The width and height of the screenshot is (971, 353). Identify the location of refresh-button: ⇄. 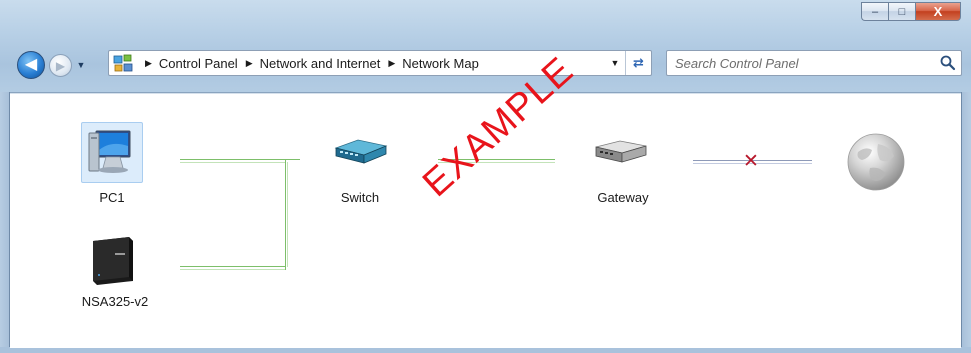
(638, 63).